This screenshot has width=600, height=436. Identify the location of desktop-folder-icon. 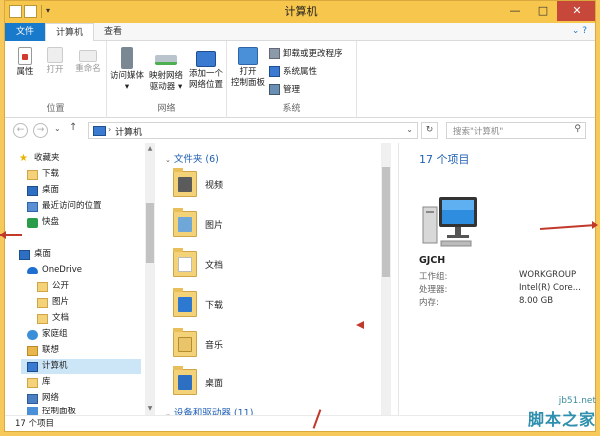
(185, 380).